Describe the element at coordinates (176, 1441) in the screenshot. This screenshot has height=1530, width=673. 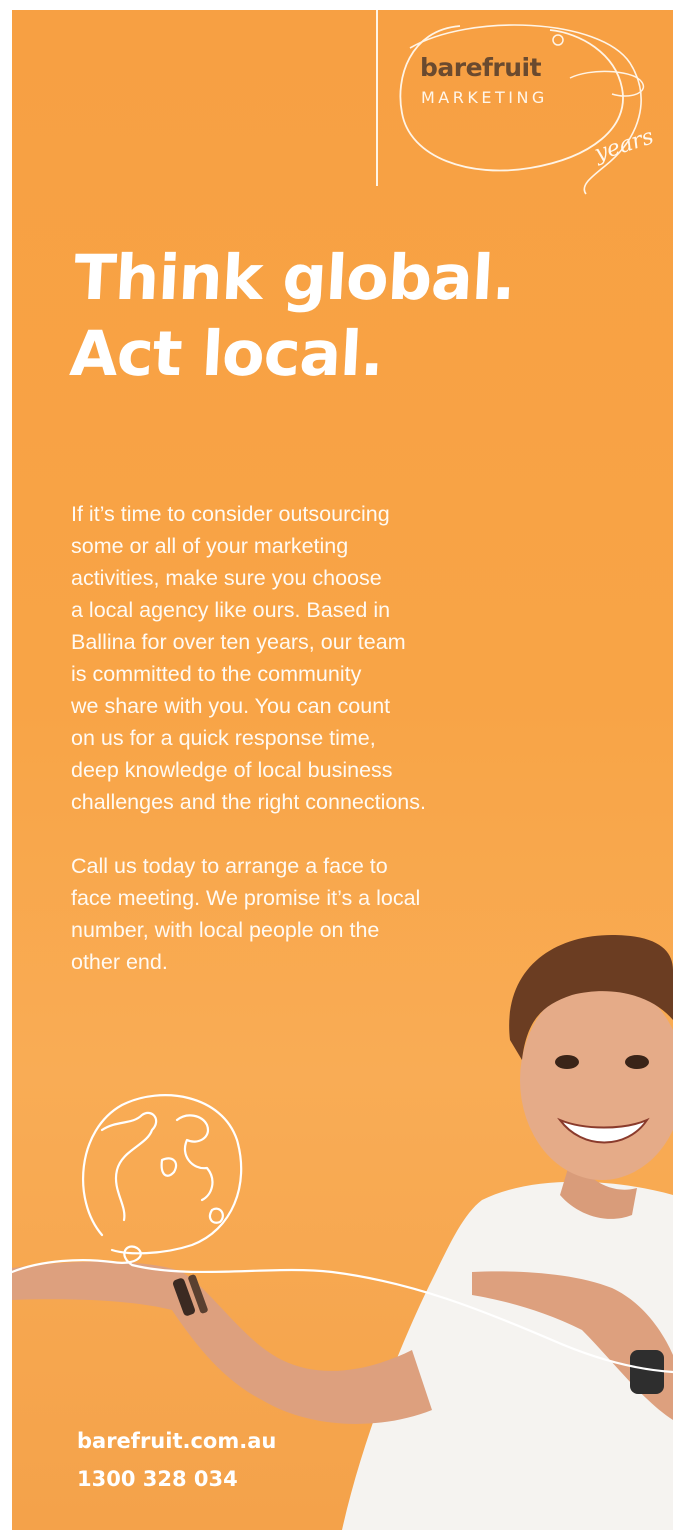
I see `website-link: barefruit.com.au` at that location.